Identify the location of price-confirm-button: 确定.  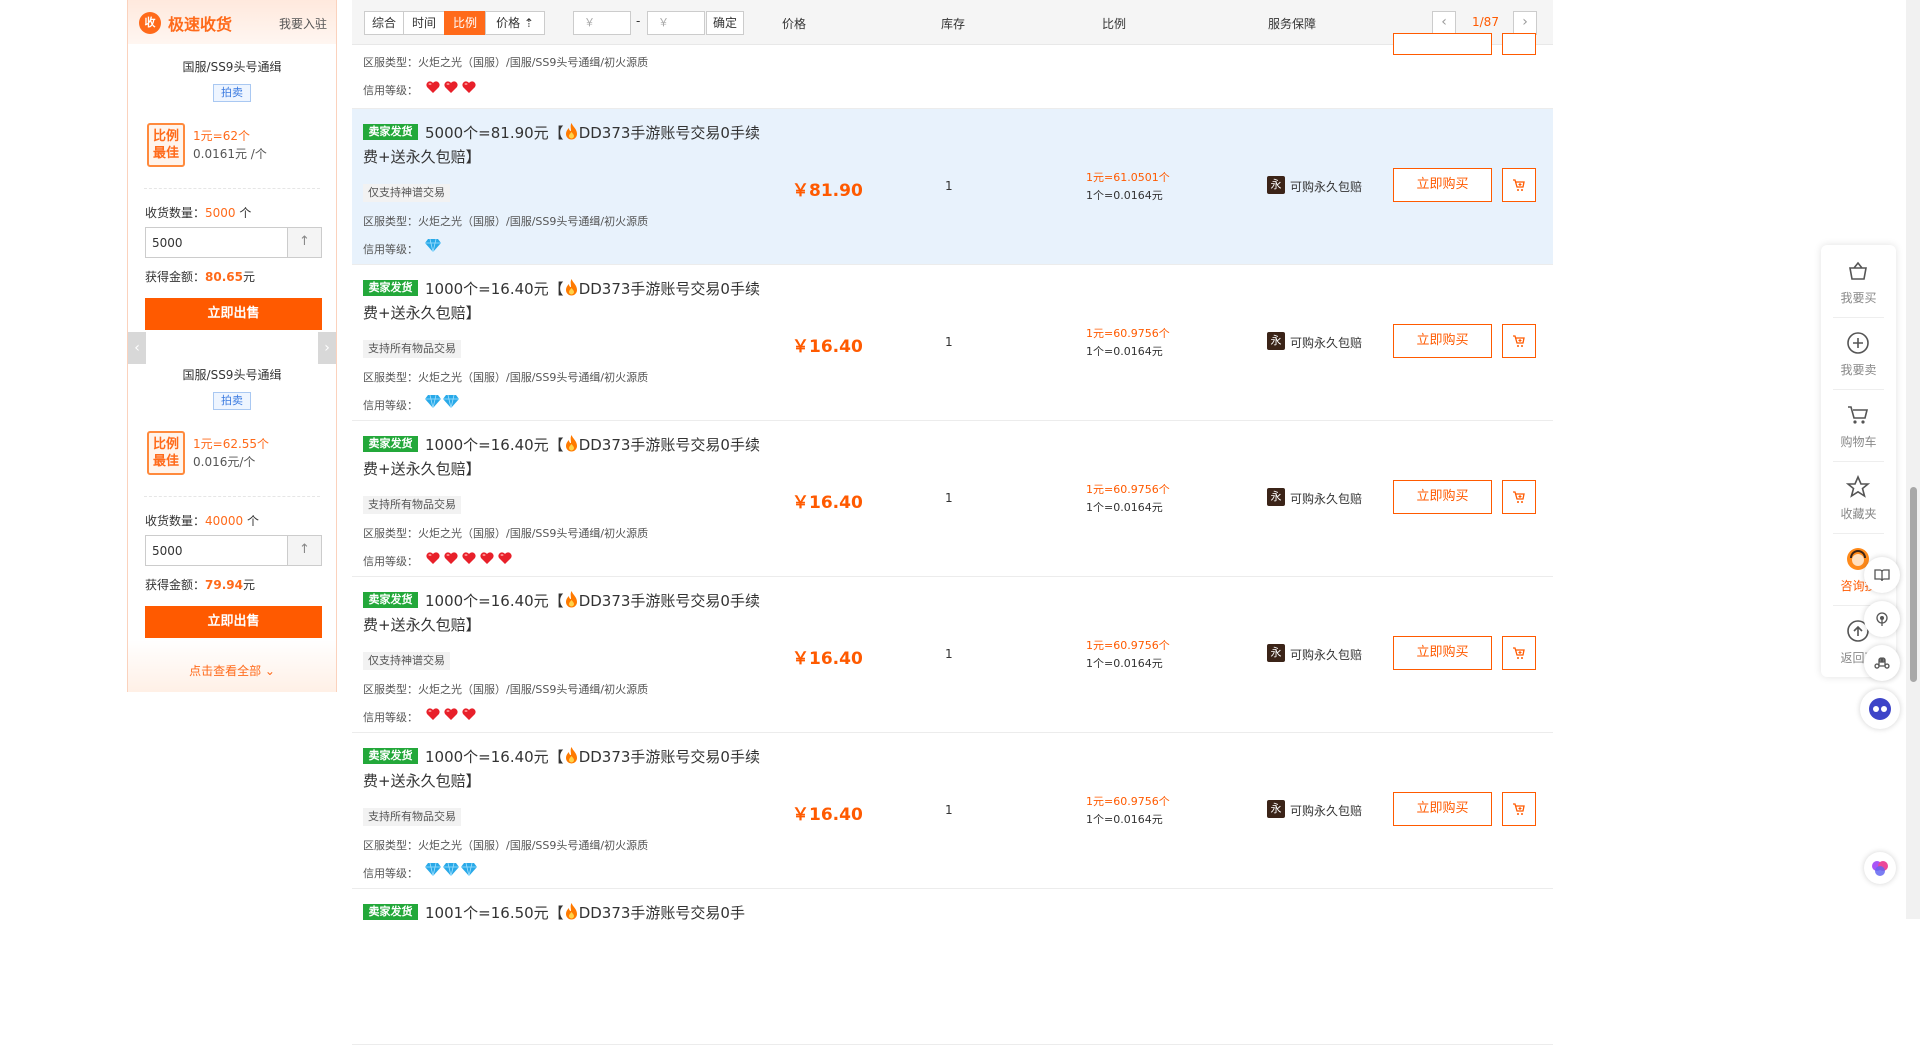
(725, 23).